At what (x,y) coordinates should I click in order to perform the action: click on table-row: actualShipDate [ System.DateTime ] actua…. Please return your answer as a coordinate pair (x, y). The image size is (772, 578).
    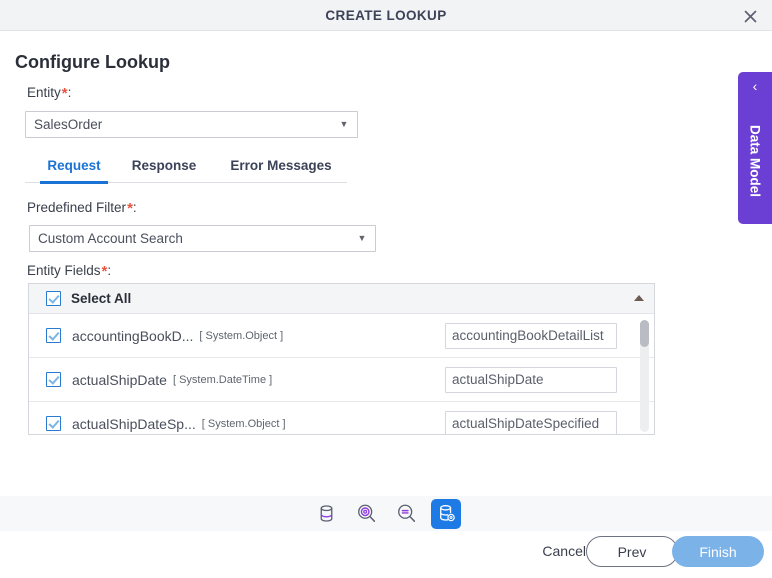
    Looking at the image, I should click on (341, 380).